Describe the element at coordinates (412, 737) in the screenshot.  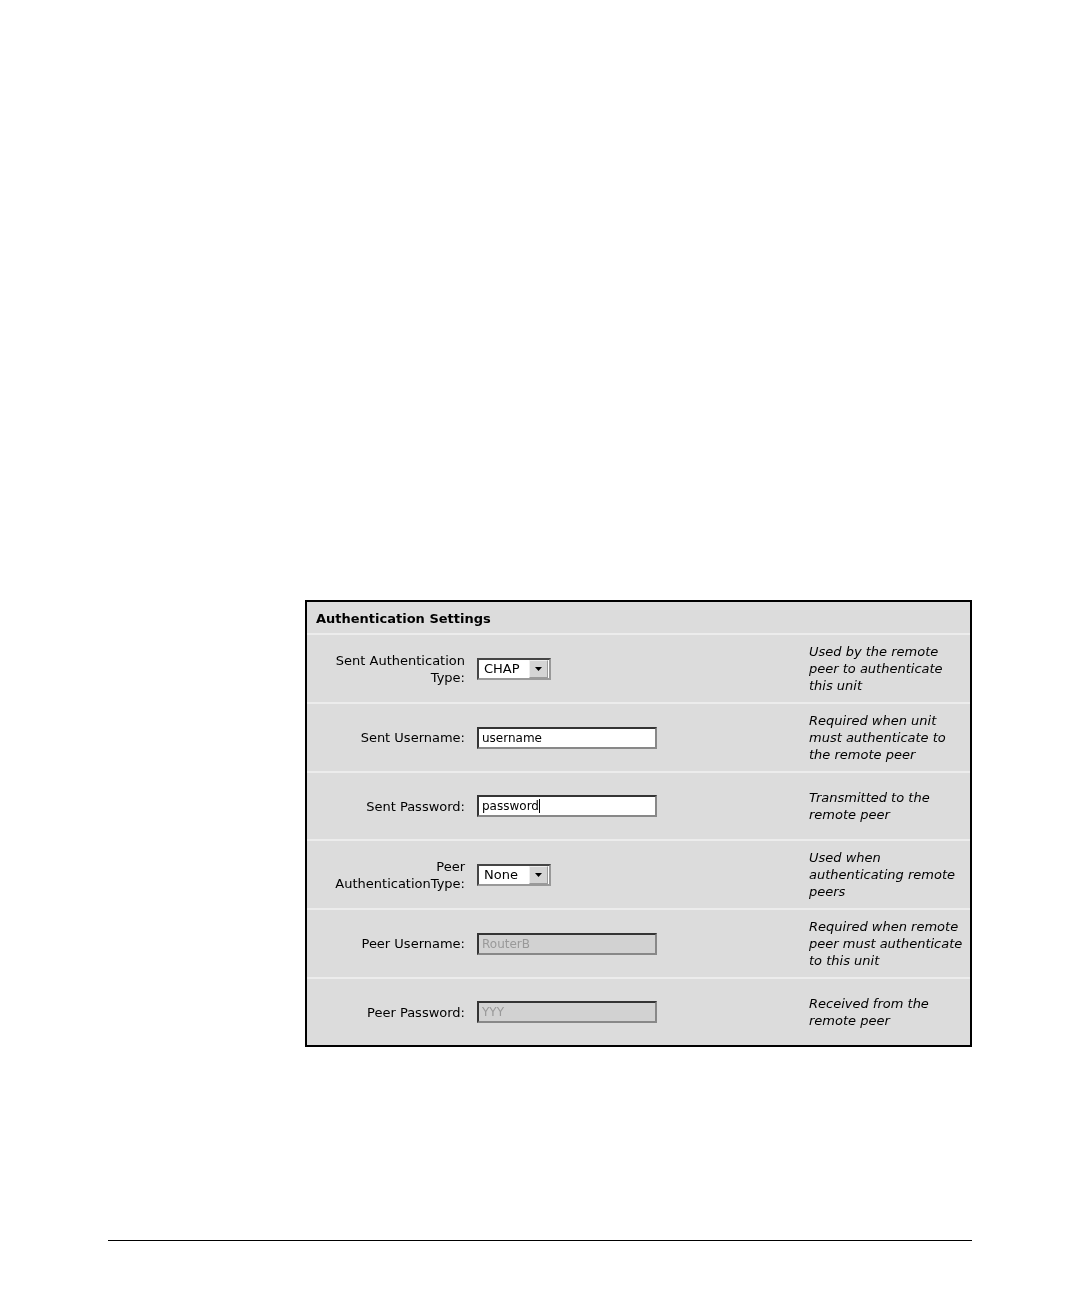
I see `field-label: Sent Username:` at that location.